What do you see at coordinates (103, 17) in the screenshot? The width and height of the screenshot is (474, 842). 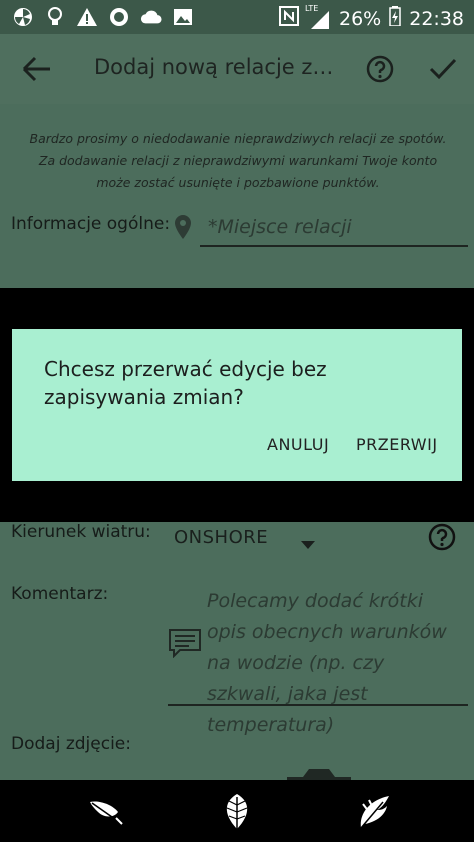 I see `notification-icons` at bounding box center [103, 17].